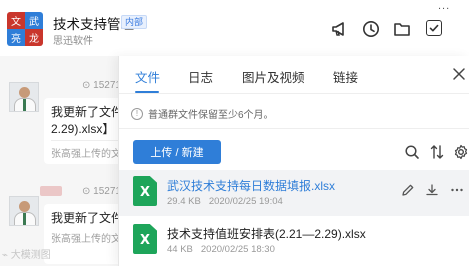  I want to click on tab-media: 图片及视频, so click(273, 76).